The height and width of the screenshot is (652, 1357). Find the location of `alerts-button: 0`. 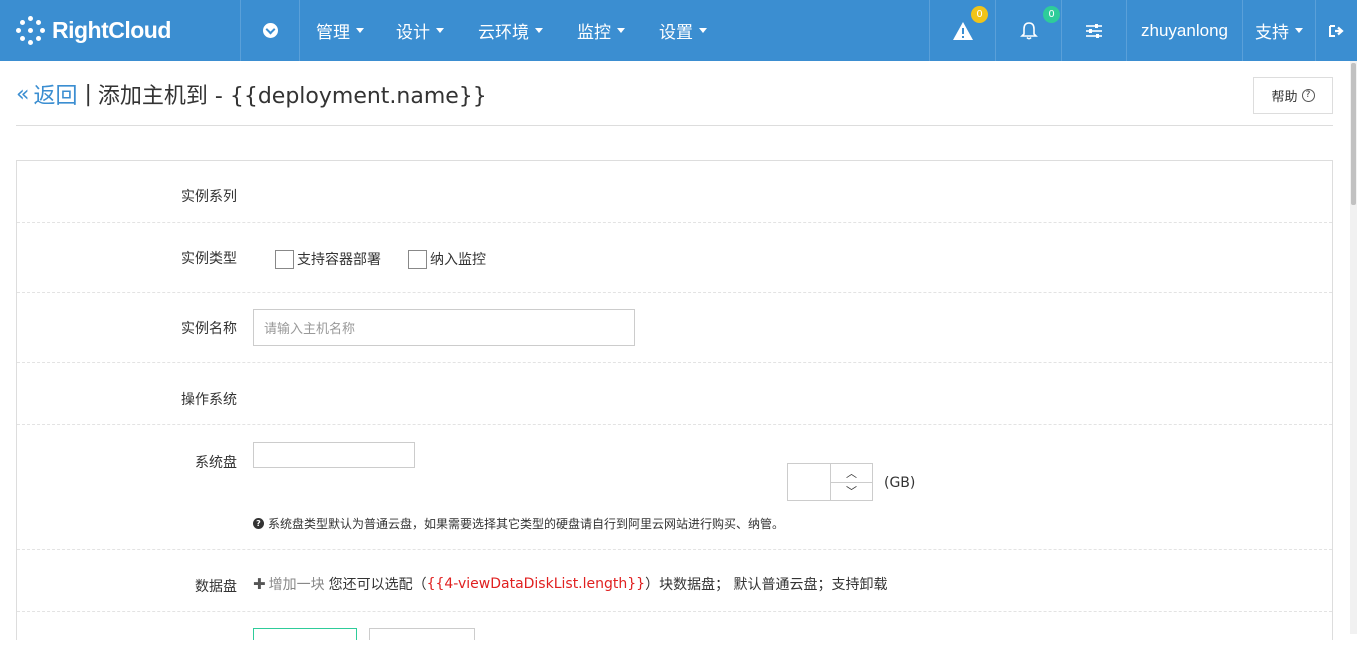

alerts-button: 0 is located at coordinates (962, 30).